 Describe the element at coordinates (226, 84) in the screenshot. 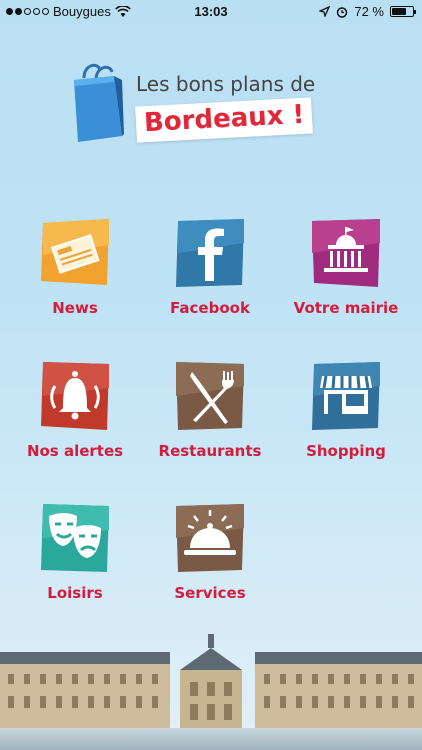

I see `logo-line1: Les bons plans de` at that location.